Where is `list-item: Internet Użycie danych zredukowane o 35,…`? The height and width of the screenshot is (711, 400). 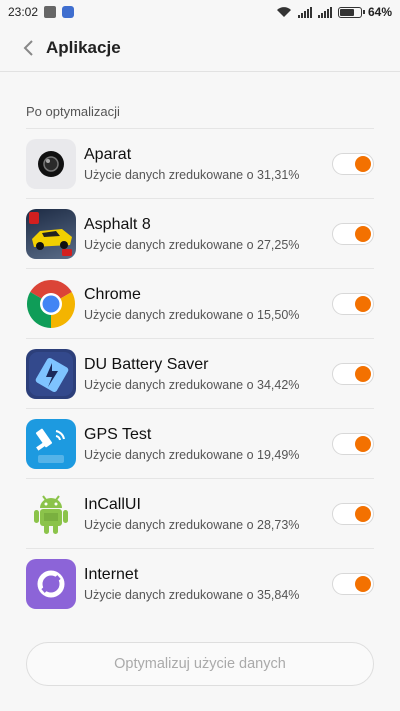
list-item: Internet Użycie danych zredukowane o 35,… is located at coordinates (200, 583).